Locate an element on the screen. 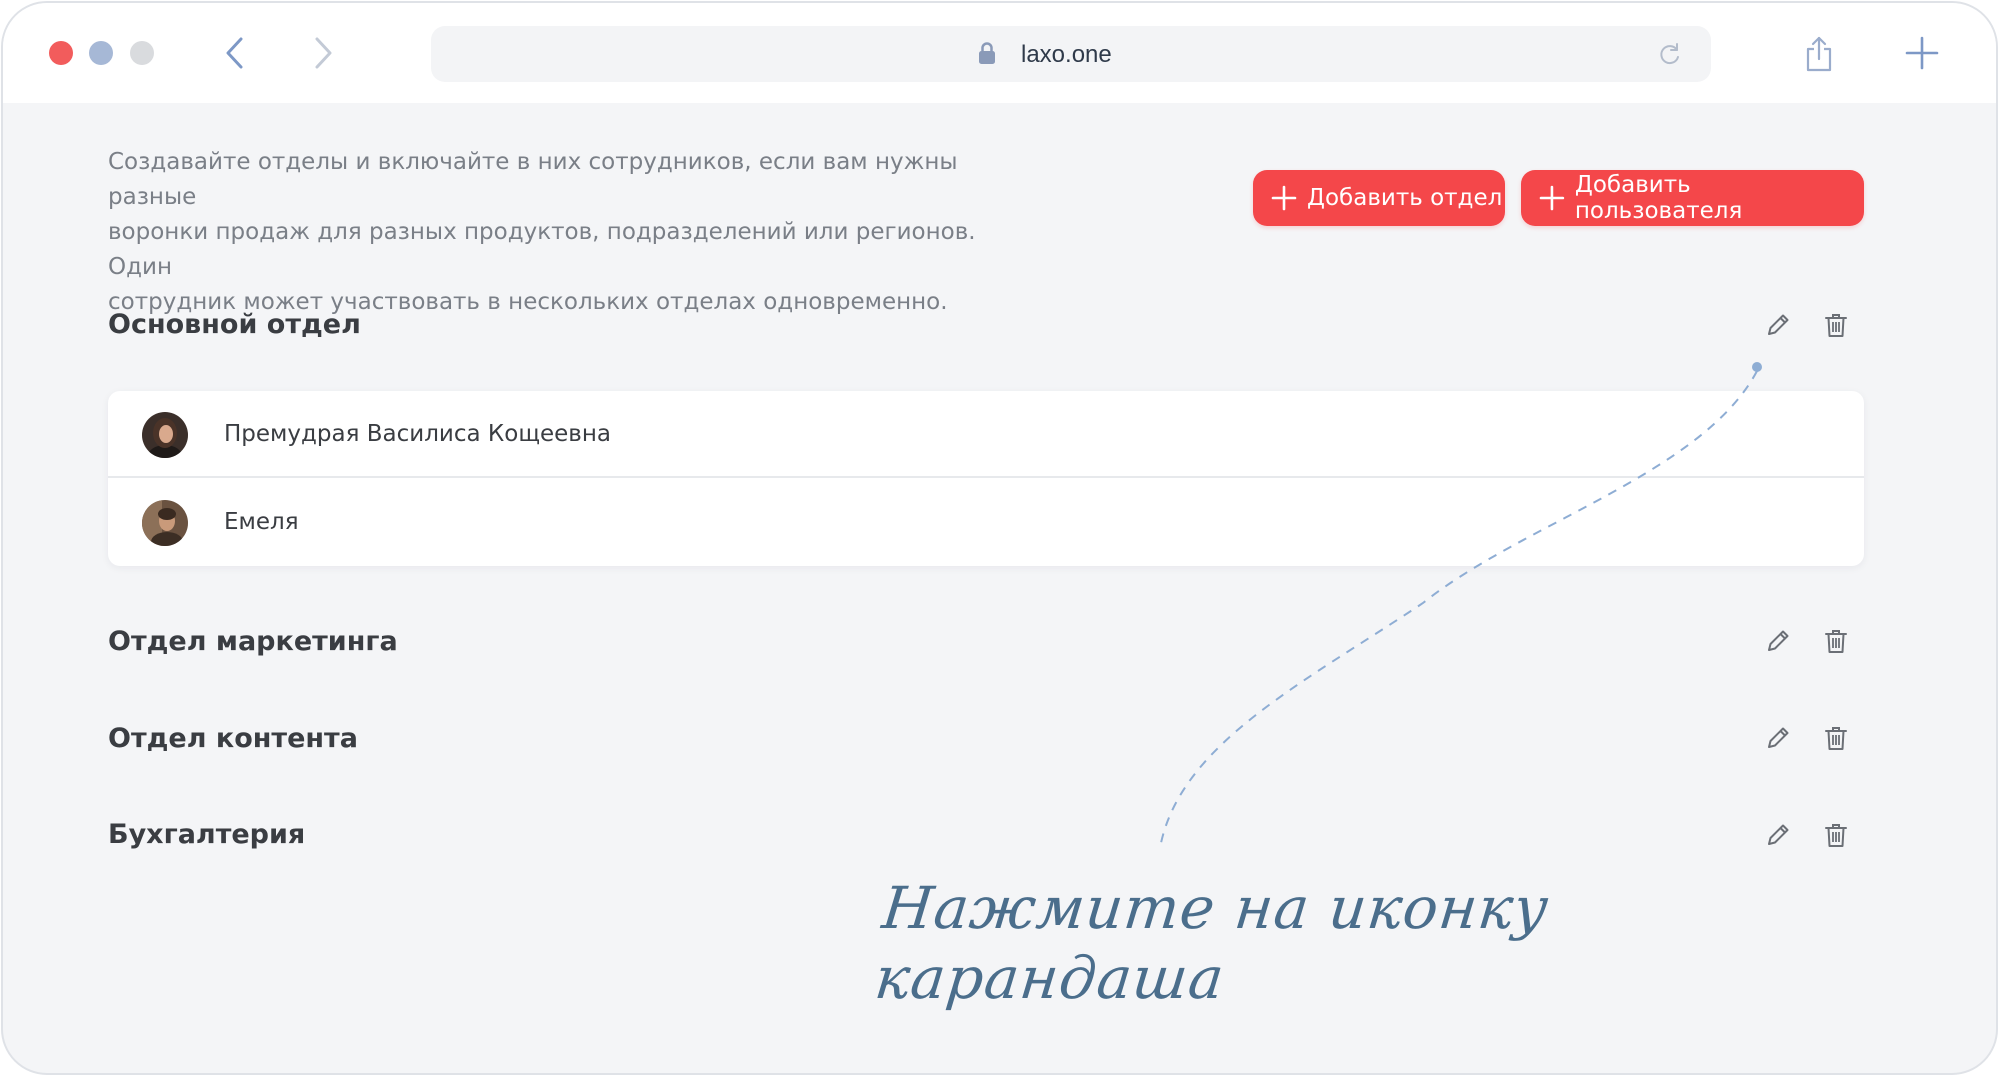  annotation-text: Нажмите на иконку карандаша is located at coordinates (1212, 943).